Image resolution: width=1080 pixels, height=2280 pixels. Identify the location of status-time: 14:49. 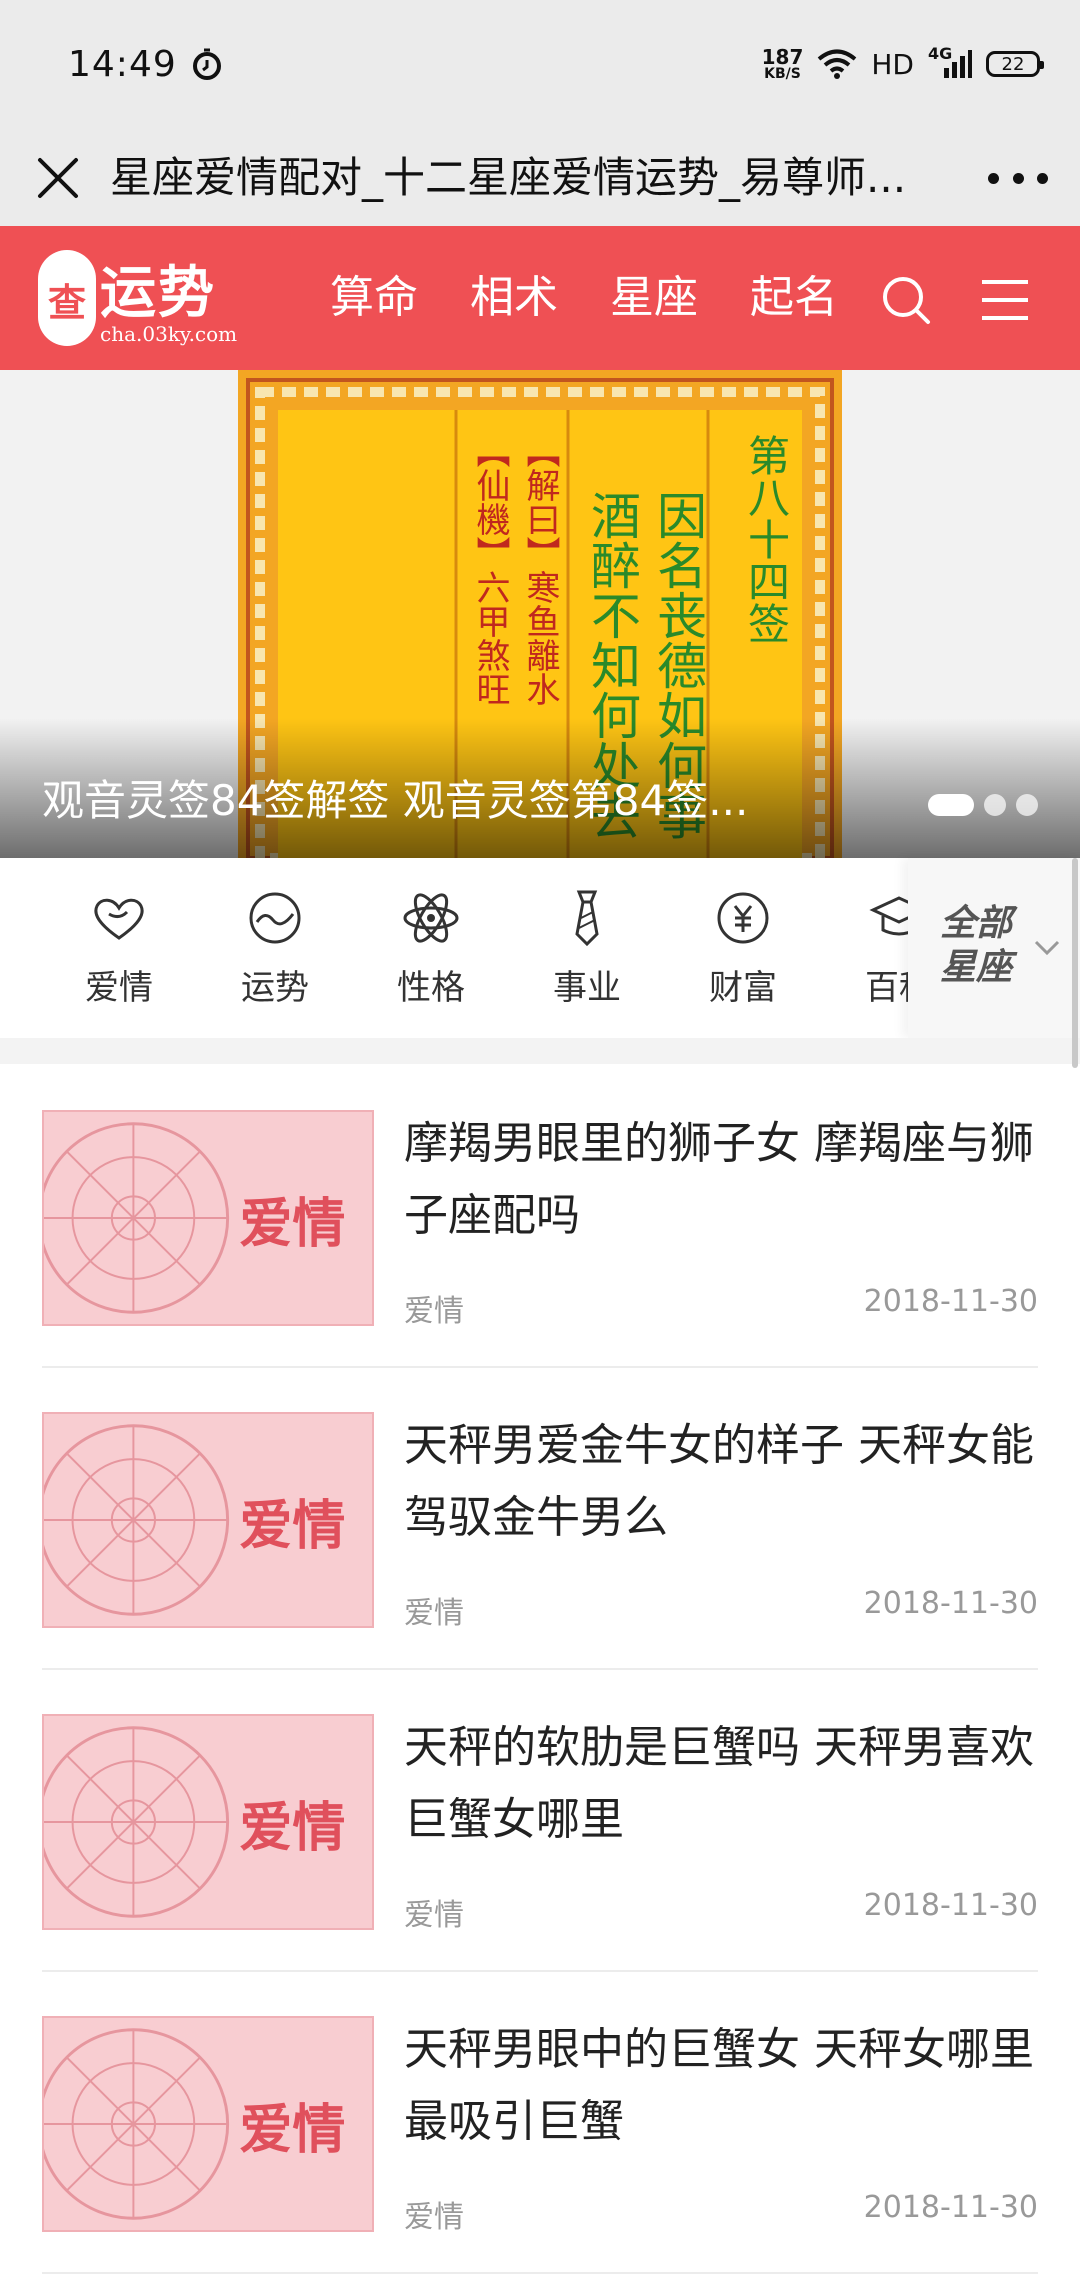
(122, 64).